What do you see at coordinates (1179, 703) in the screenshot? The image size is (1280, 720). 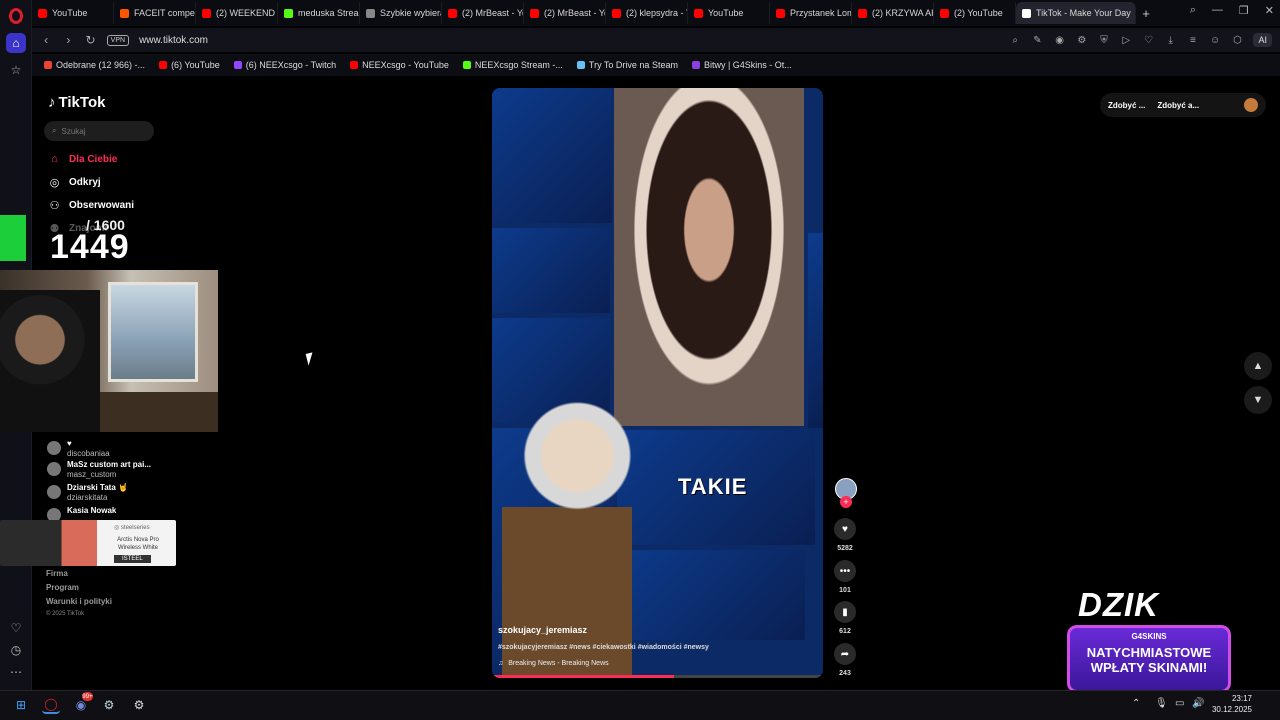 I see `network-icon: ▭` at bounding box center [1179, 703].